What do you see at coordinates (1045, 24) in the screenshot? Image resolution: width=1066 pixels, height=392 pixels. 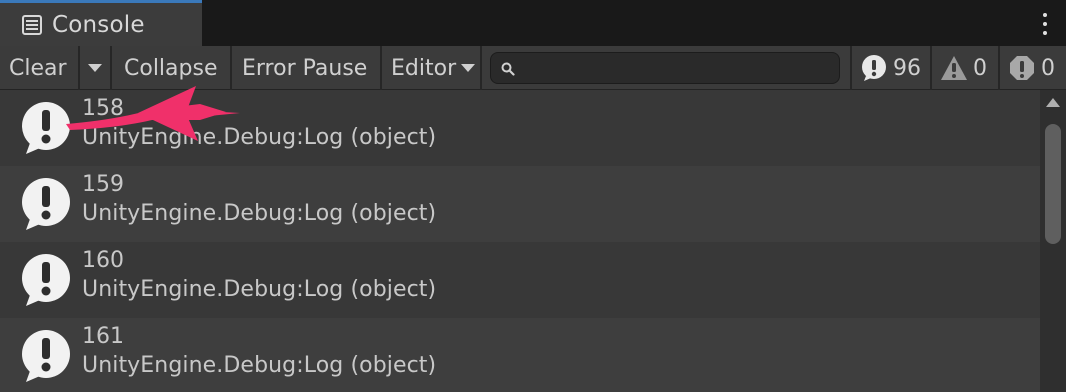 I see `kebab-menu-icon` at bounding box center [1045, 24].